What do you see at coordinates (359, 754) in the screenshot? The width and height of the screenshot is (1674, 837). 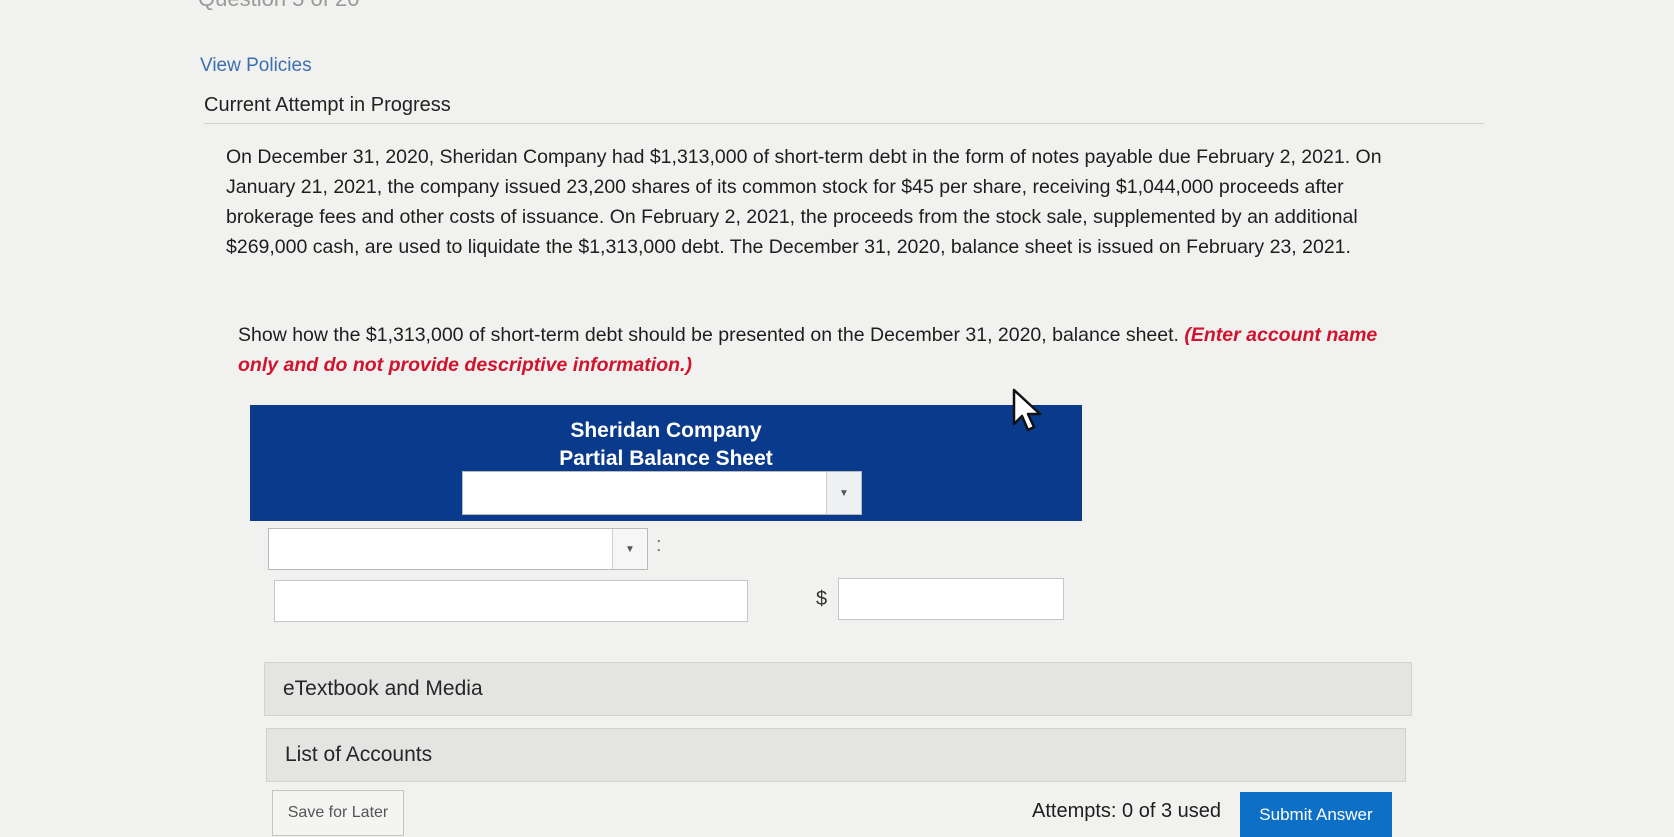 I see `list-of-accounts-label: List of Accounts` at bounding box center [359, 754].